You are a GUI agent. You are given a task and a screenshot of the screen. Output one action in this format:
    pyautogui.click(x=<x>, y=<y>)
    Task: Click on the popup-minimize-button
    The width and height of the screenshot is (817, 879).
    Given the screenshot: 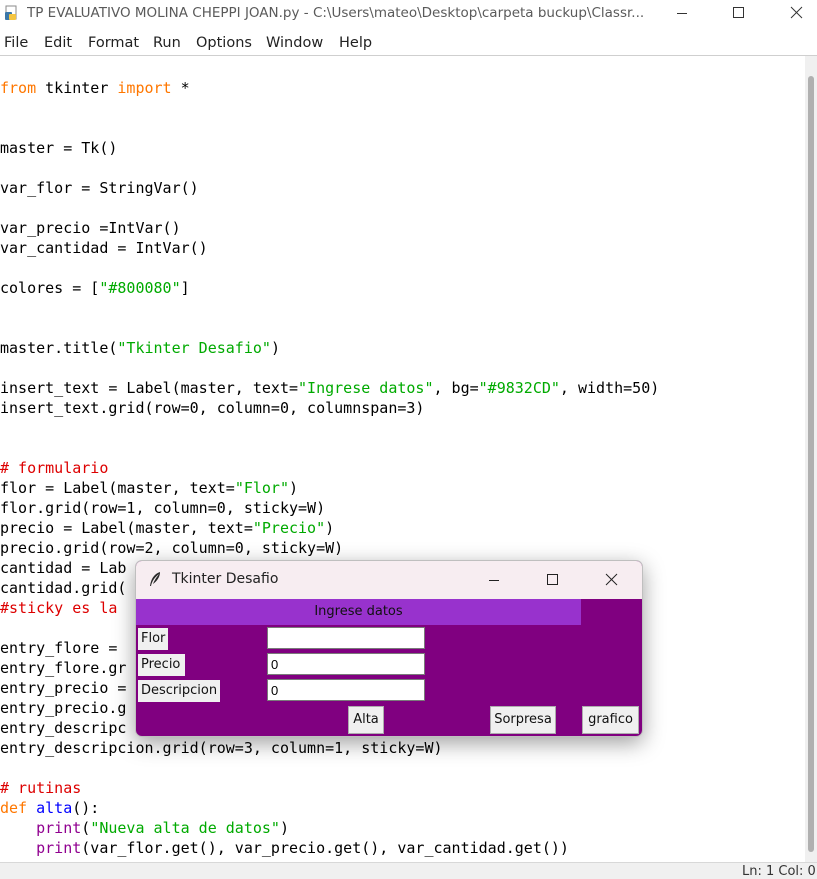 What is the action you would take?
    pyautogui.click(x=494, y=580)
    